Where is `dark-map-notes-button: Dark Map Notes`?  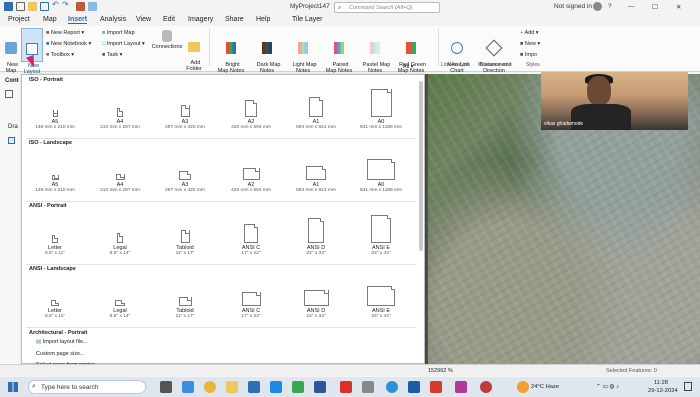 dark-map-notes-button: Dark Map Notes is located at coordinates (267, 52).